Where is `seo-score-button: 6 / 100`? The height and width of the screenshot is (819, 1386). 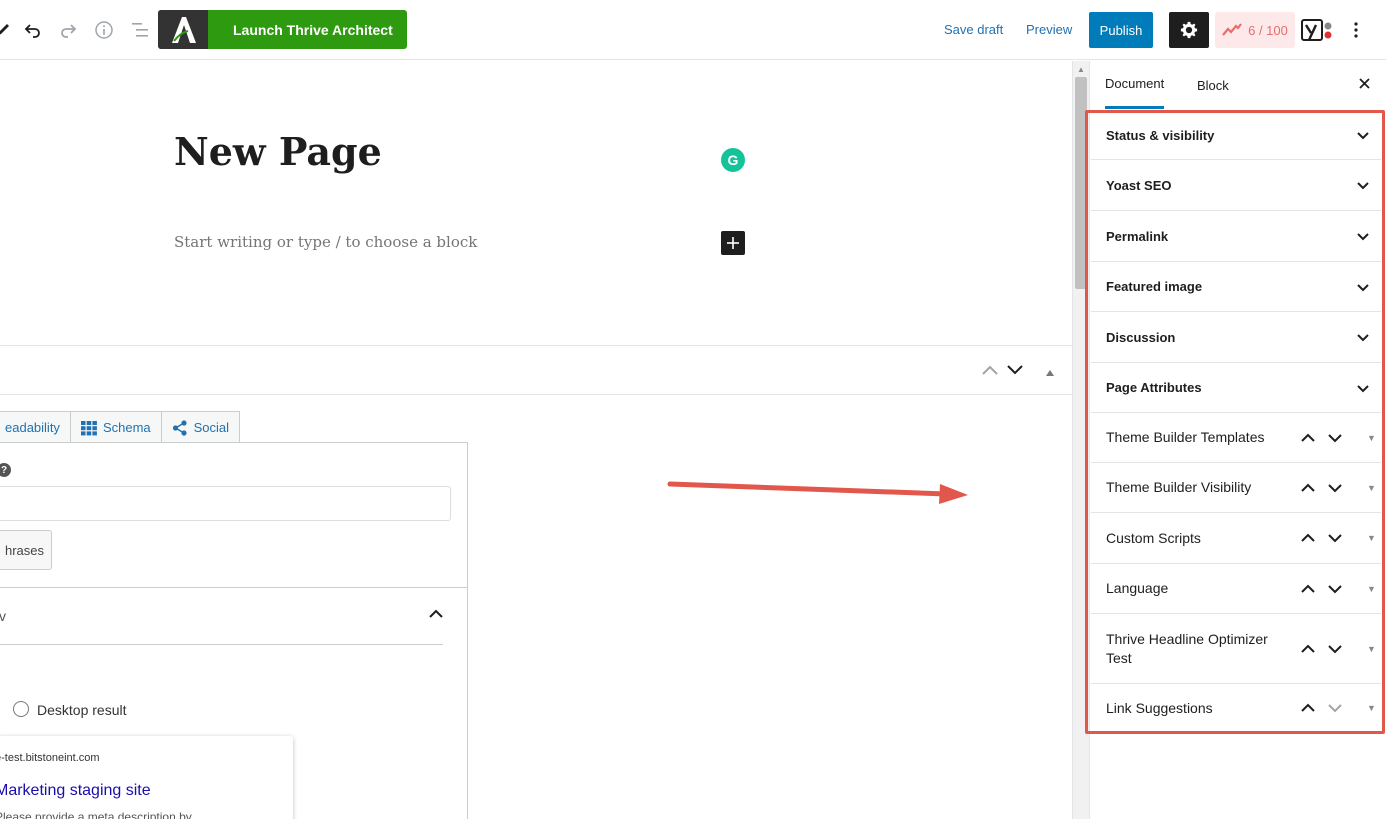 seo-score-button: 6 / 100 is located at coordinates (1255, 30).